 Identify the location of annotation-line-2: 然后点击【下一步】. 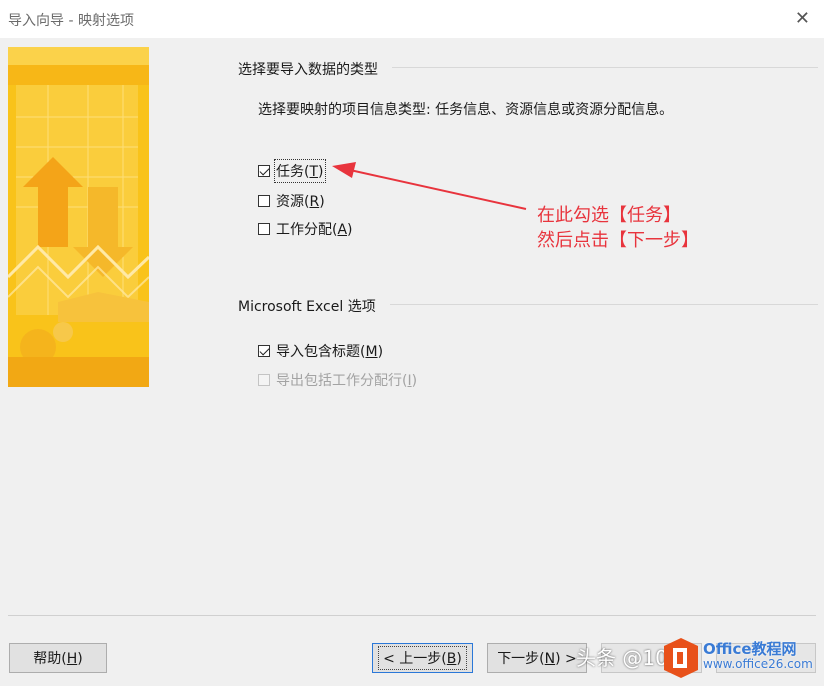
(618, 240).